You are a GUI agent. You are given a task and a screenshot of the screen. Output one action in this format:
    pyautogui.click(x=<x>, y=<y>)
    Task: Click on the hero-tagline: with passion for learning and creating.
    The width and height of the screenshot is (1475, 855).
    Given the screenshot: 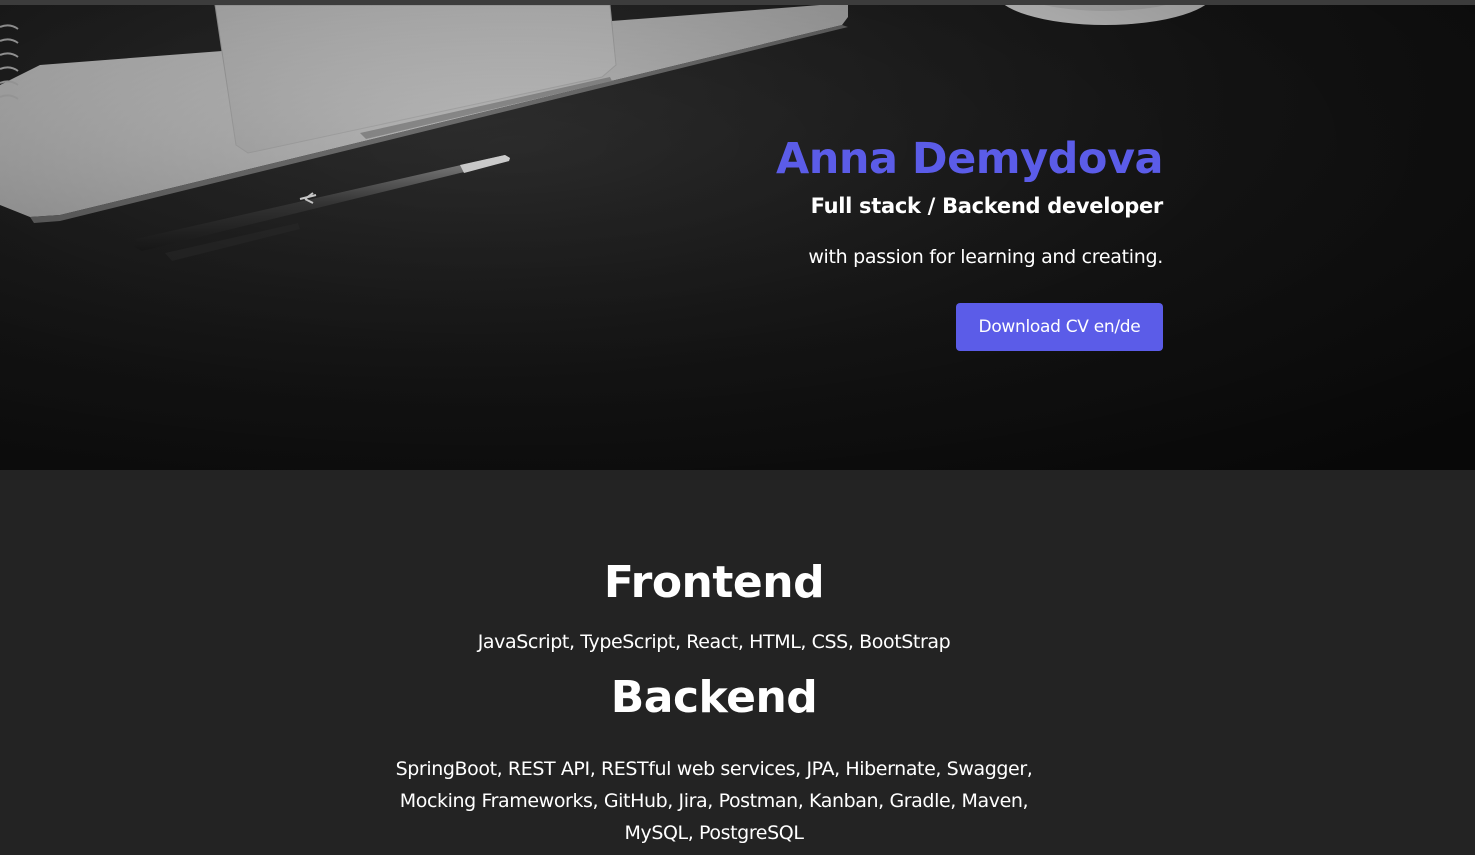 What is the action you would take?
    pyautogui.click(x=985, y=257)
    